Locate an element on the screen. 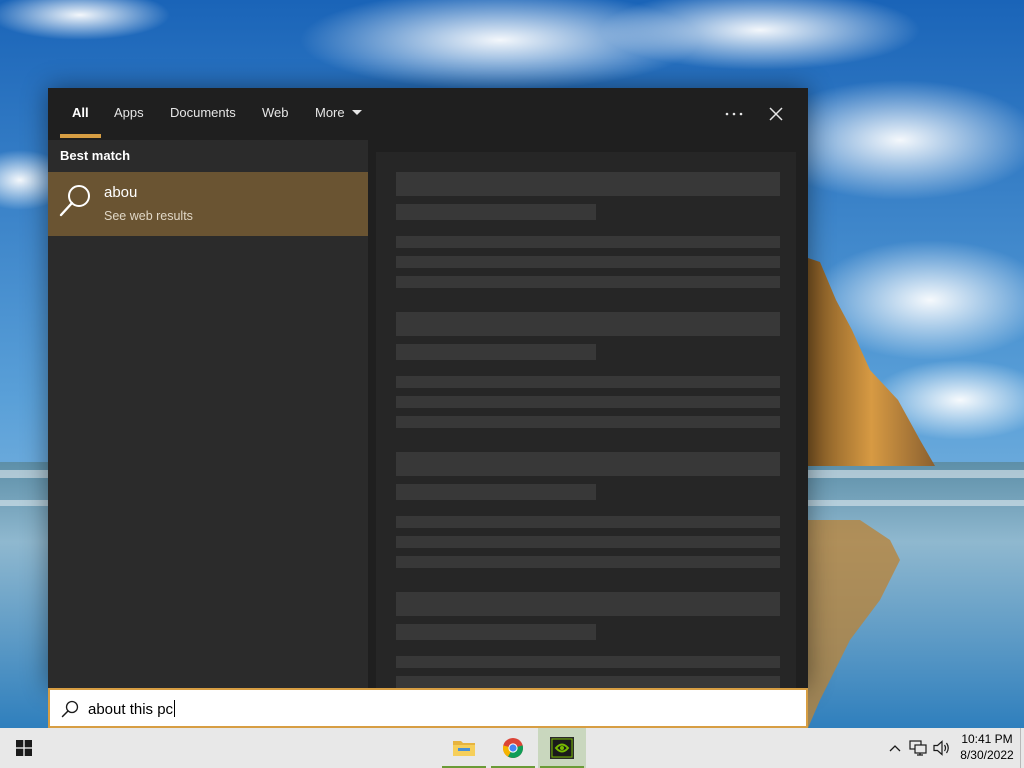 The height and width of the screenshot is (768, 1024). network-icon is located at coordinates (918, 748).